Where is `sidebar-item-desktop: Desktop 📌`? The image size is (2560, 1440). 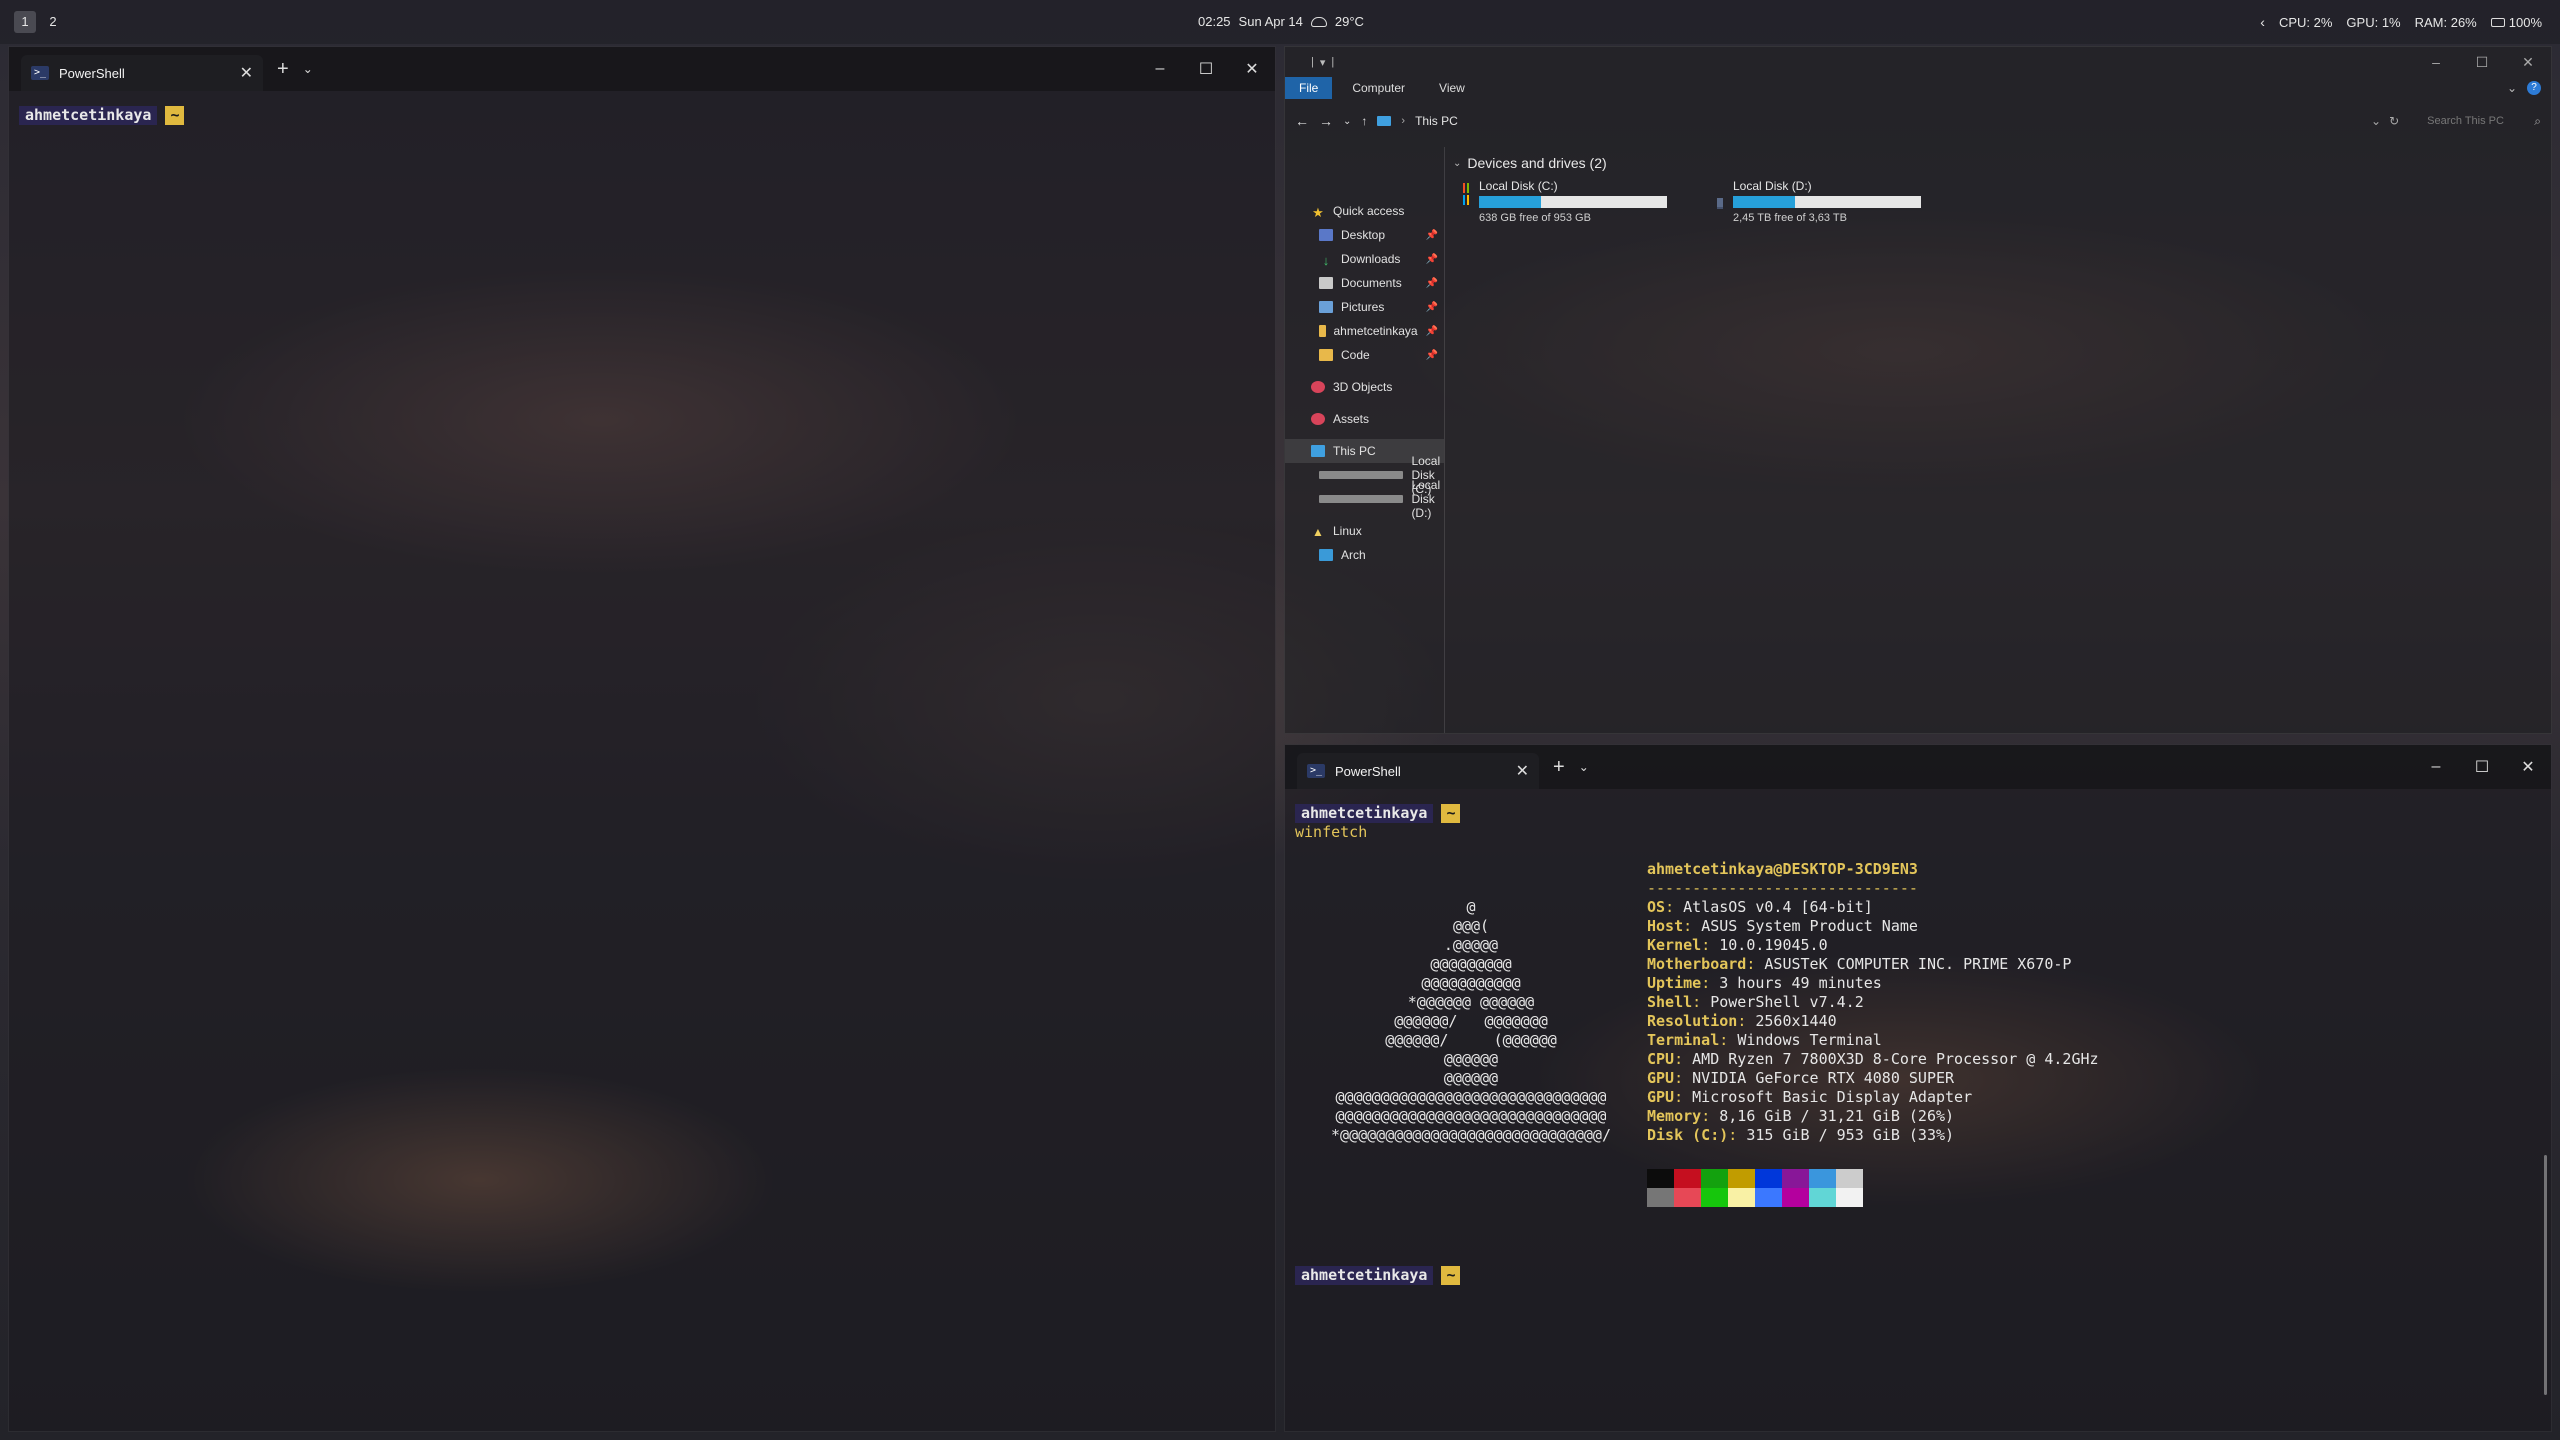
sidebar-item-desktop: Desktop 📌 is located at coordinates (1364, 235).